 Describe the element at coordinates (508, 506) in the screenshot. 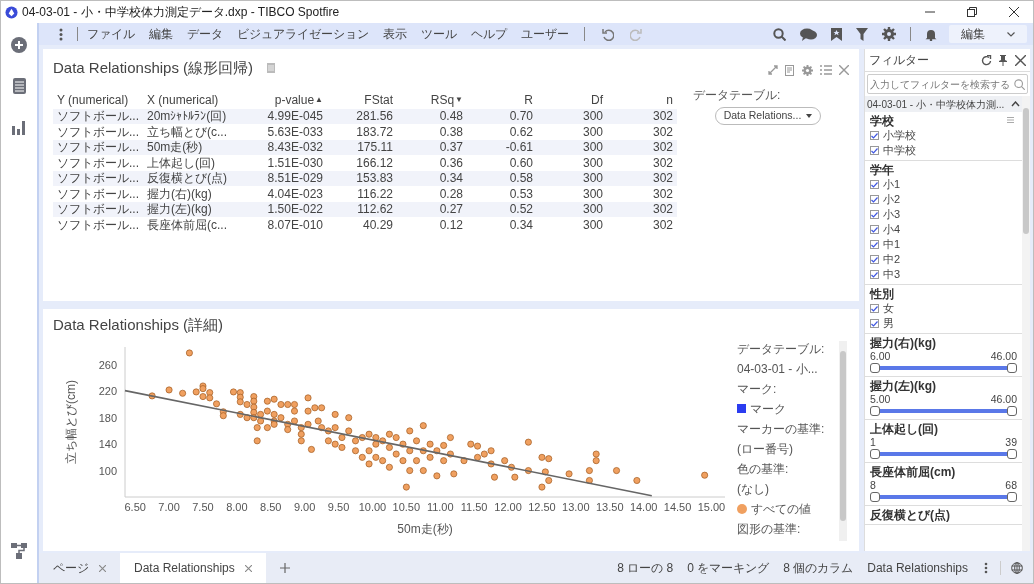

I see `axis-tick-label: 12.00` at that location.